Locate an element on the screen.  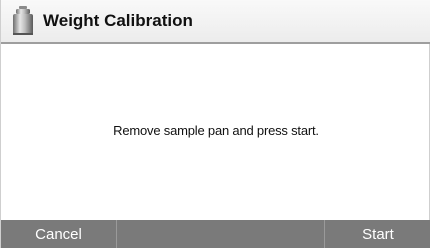
instruction-message: Remove sample pan and press start. is located at coordinates (216, 130).